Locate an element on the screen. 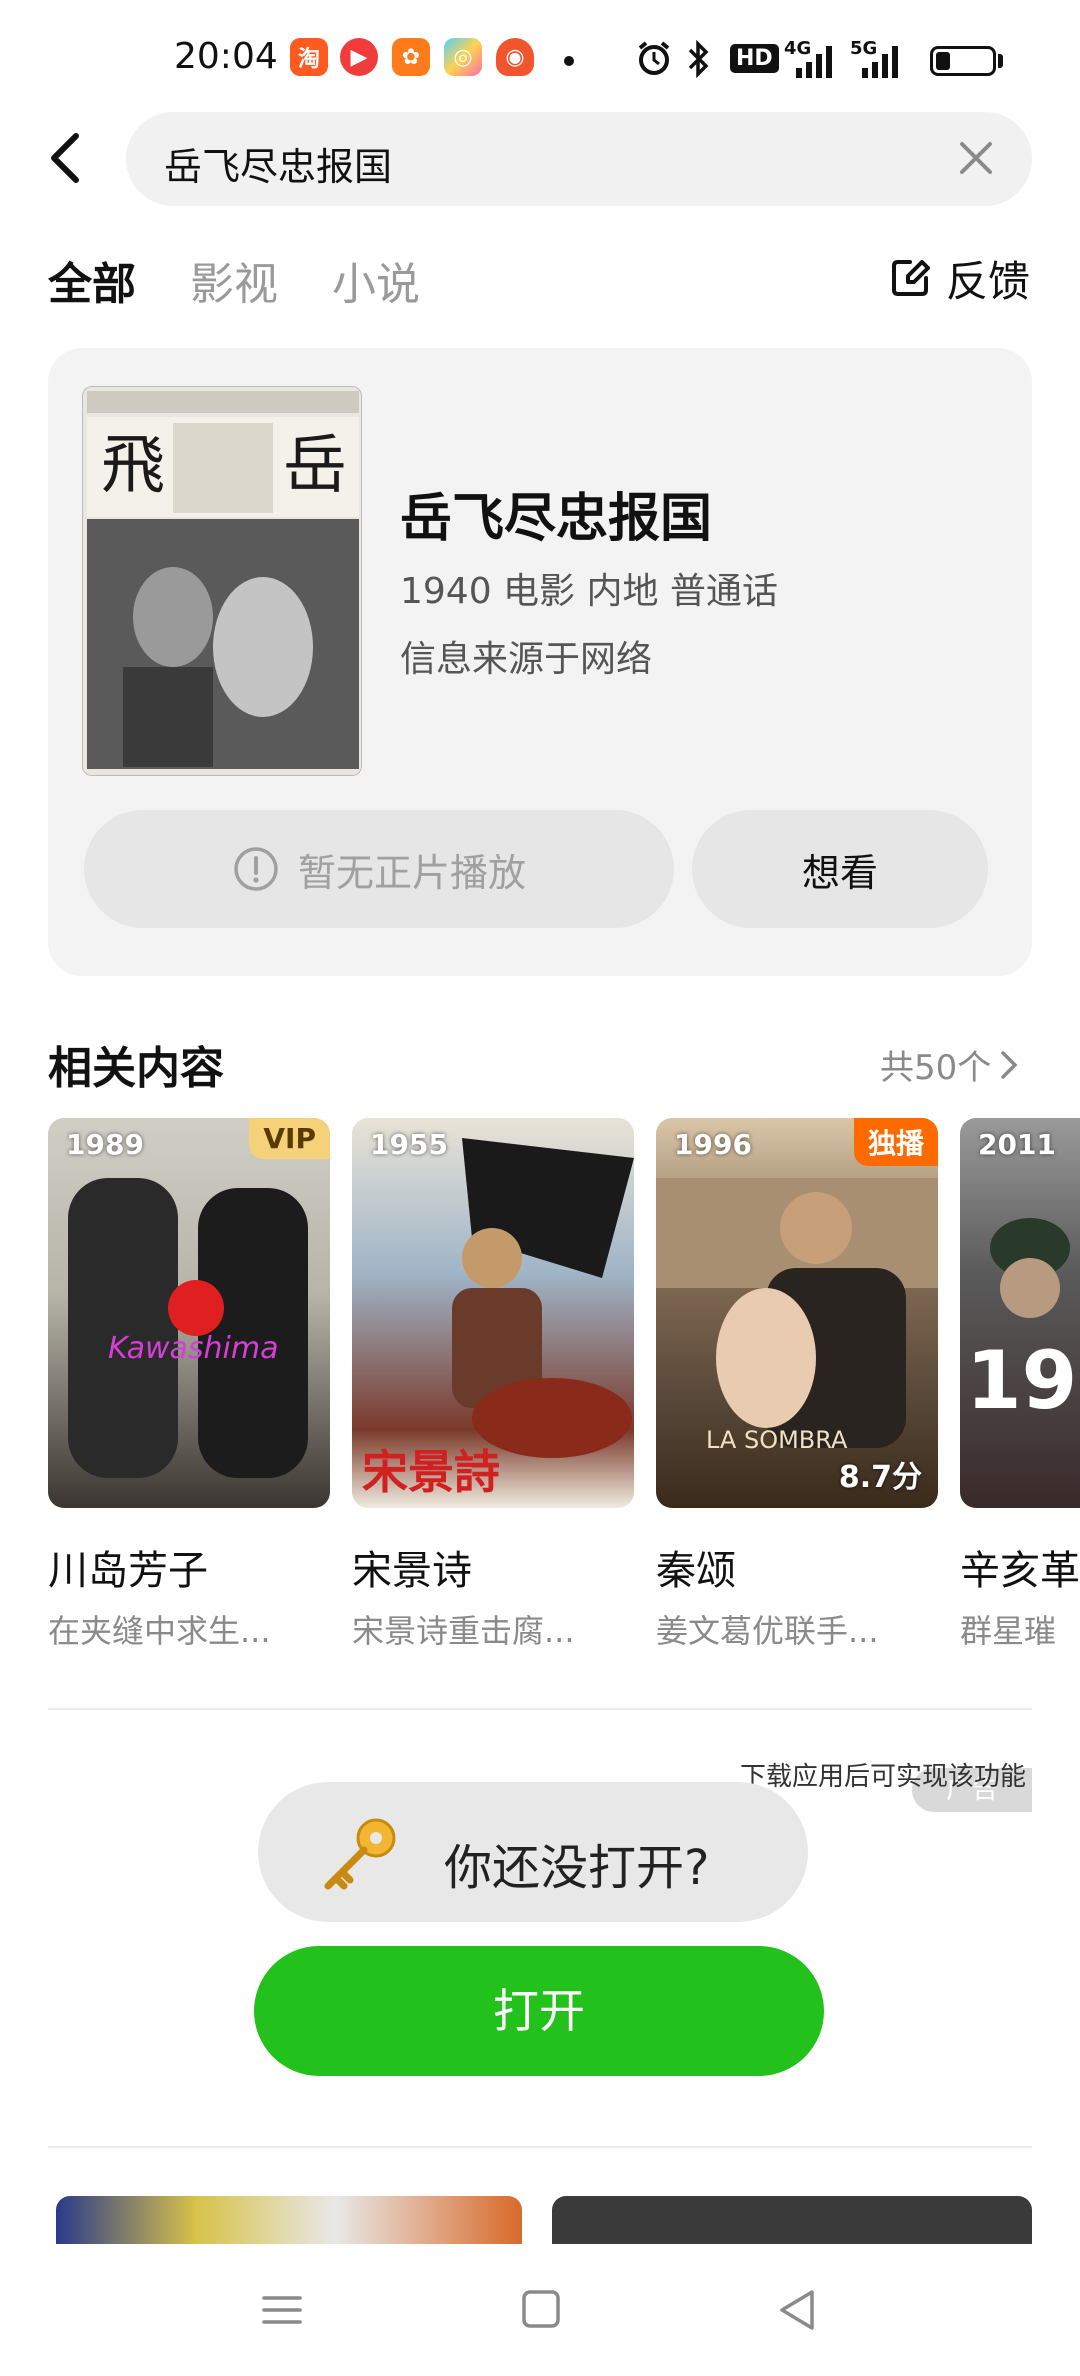 This screenshot has width=1080, height=2376. related-name: 宋景诗 is located at coordinates (412, 1571).